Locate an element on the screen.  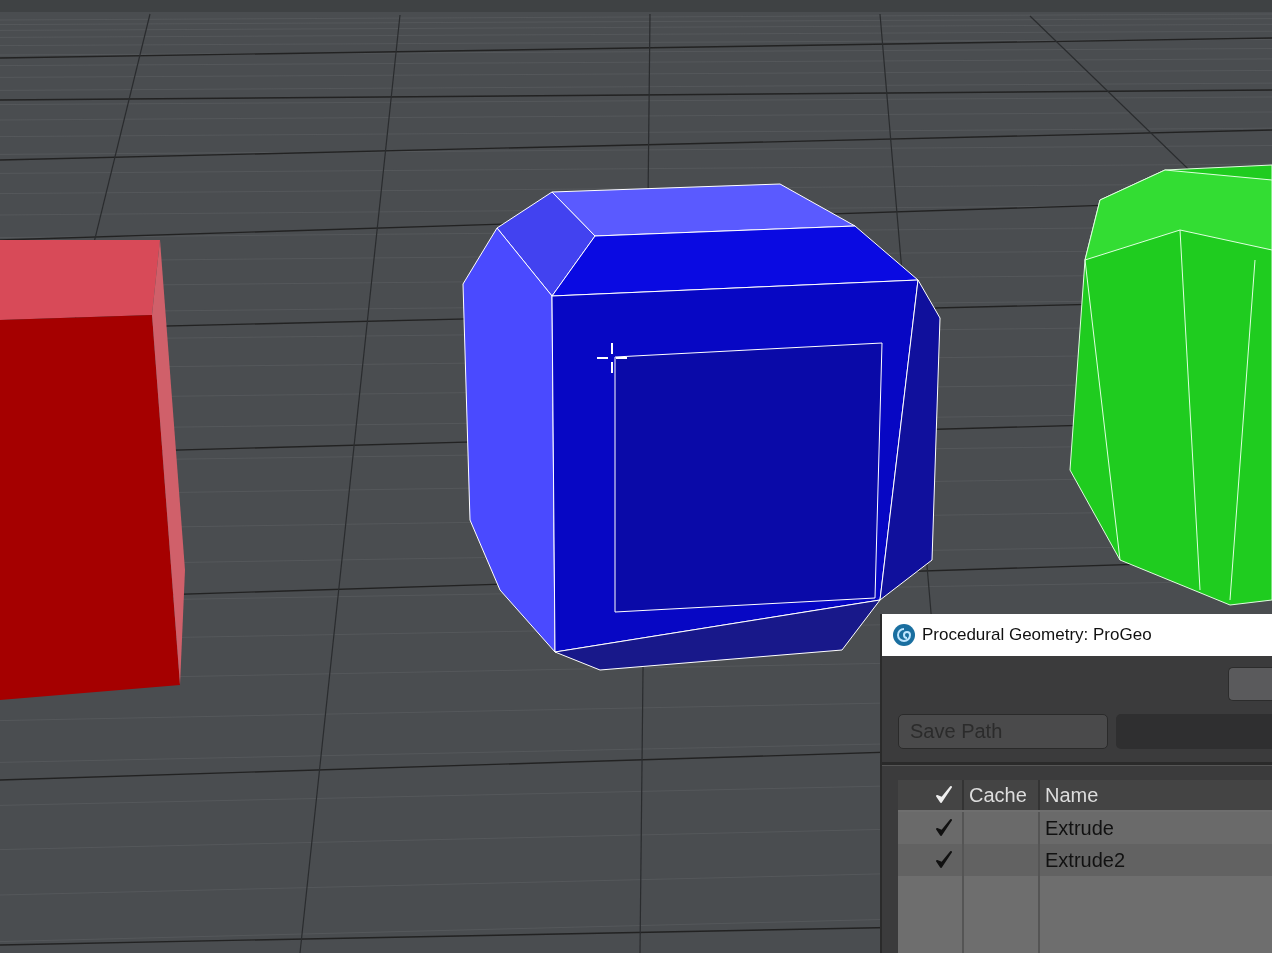
table-cell: Extrude2 is located at coordinates (1156, 860).